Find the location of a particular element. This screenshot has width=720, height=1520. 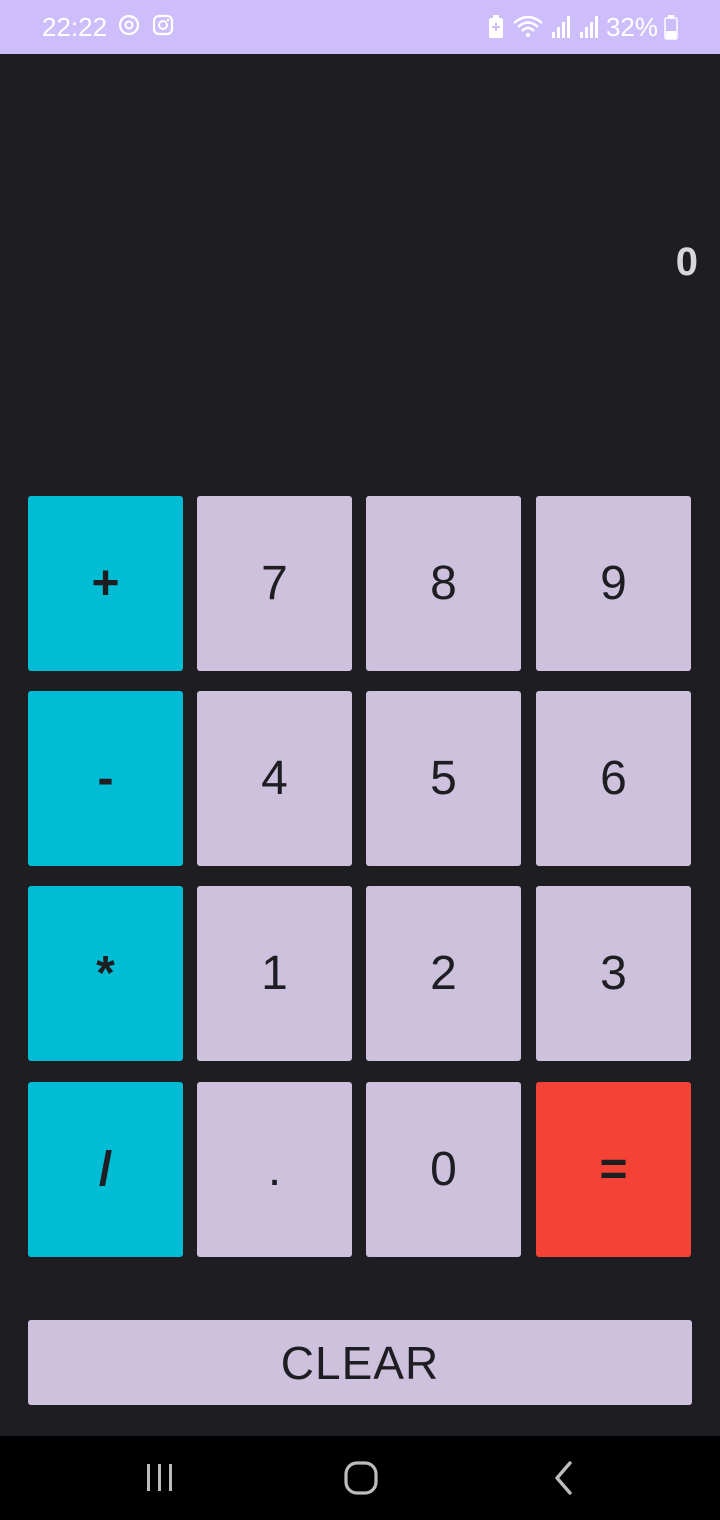

digit-5-button: 5 is located at coordinates (443, 778).